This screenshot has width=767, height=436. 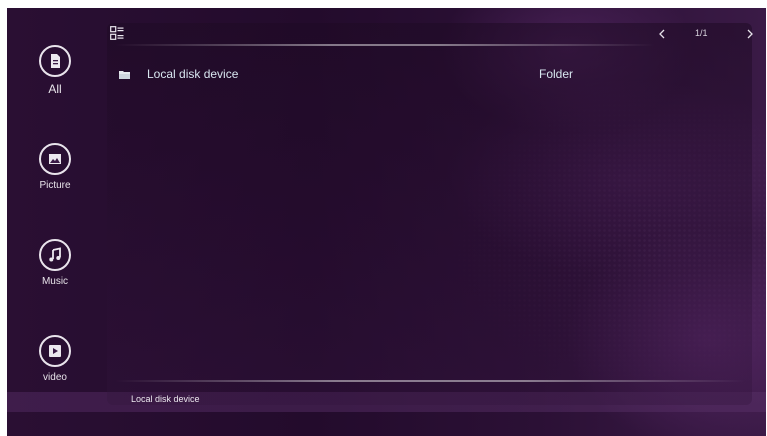 What do you see at coordinates (55, 159) in the screenshot?
I see `image-icon` at bounding box center [55, 159].